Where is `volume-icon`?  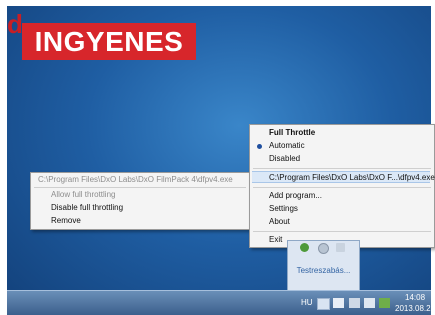 volume-icon is located at coordinates (369, 303).